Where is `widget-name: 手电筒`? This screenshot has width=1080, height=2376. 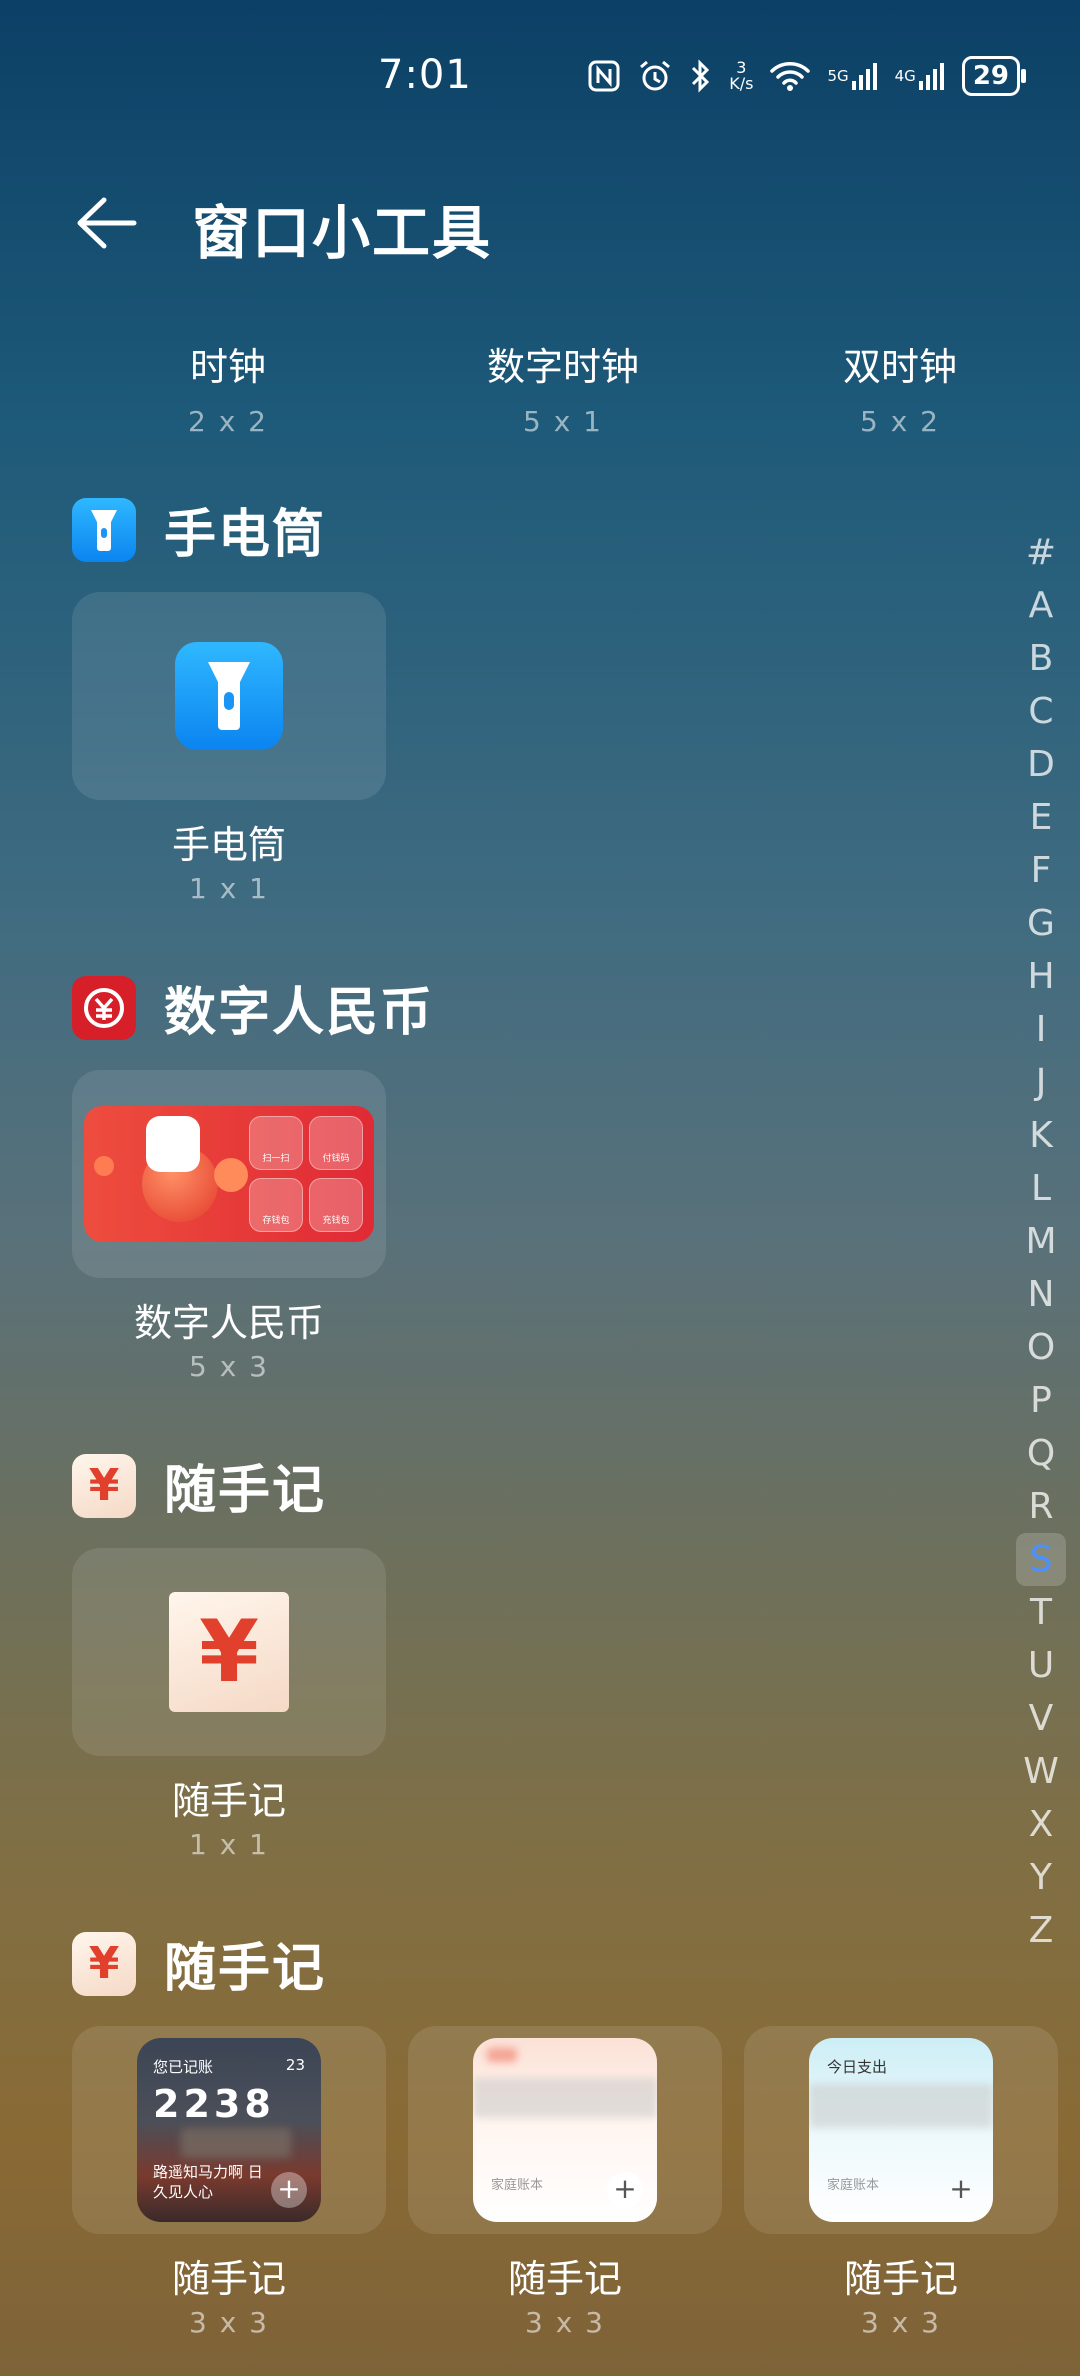
widget-name: 手电筒 is located at coordinates (228, 845).